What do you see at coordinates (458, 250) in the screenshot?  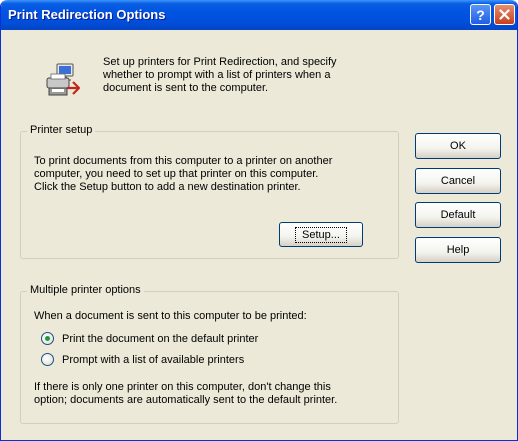 I see `help-button: Help` at bounding box center [458, 250].